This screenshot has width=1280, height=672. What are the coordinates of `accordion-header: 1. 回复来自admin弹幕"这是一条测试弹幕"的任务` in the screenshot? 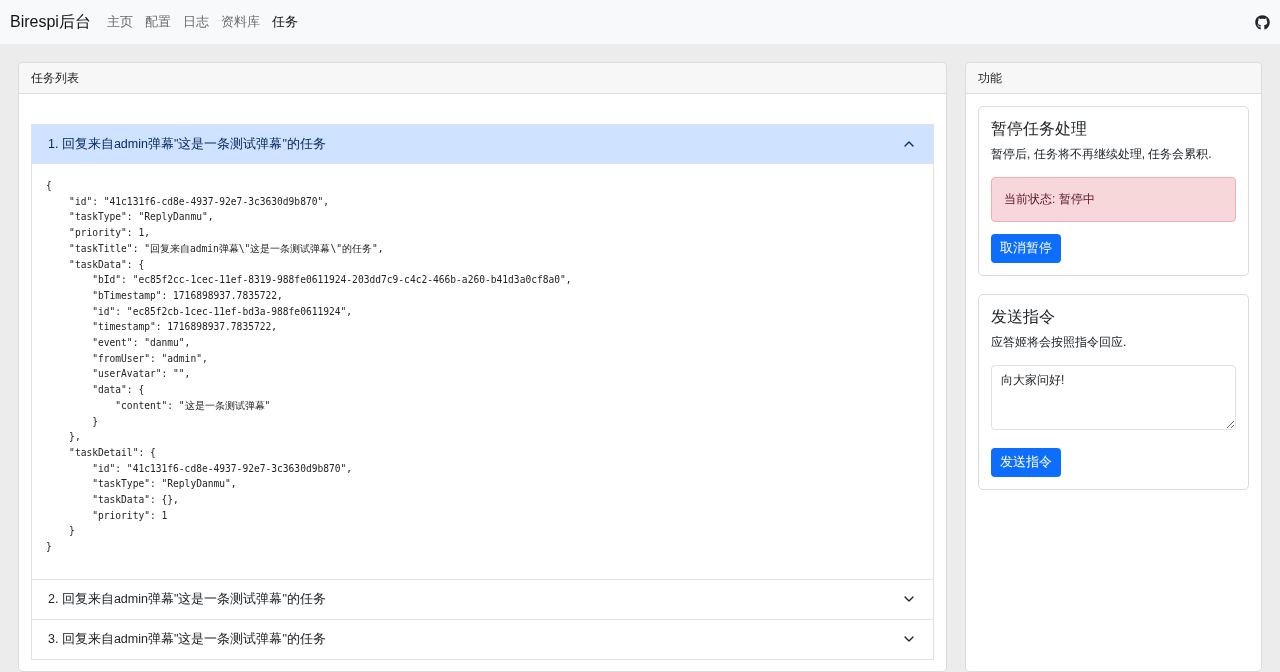 It's located at (482, 144).